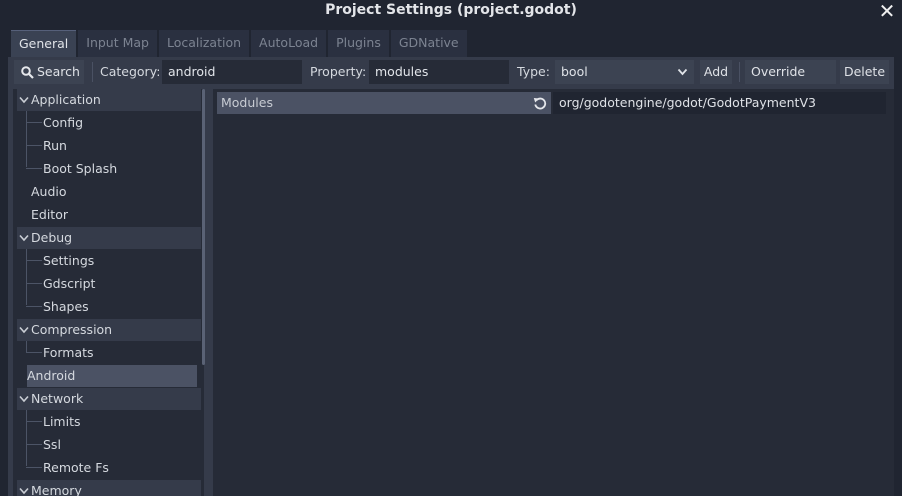 The image size is (902, 496). I want to click on search-button: Search, so click(49, 72).